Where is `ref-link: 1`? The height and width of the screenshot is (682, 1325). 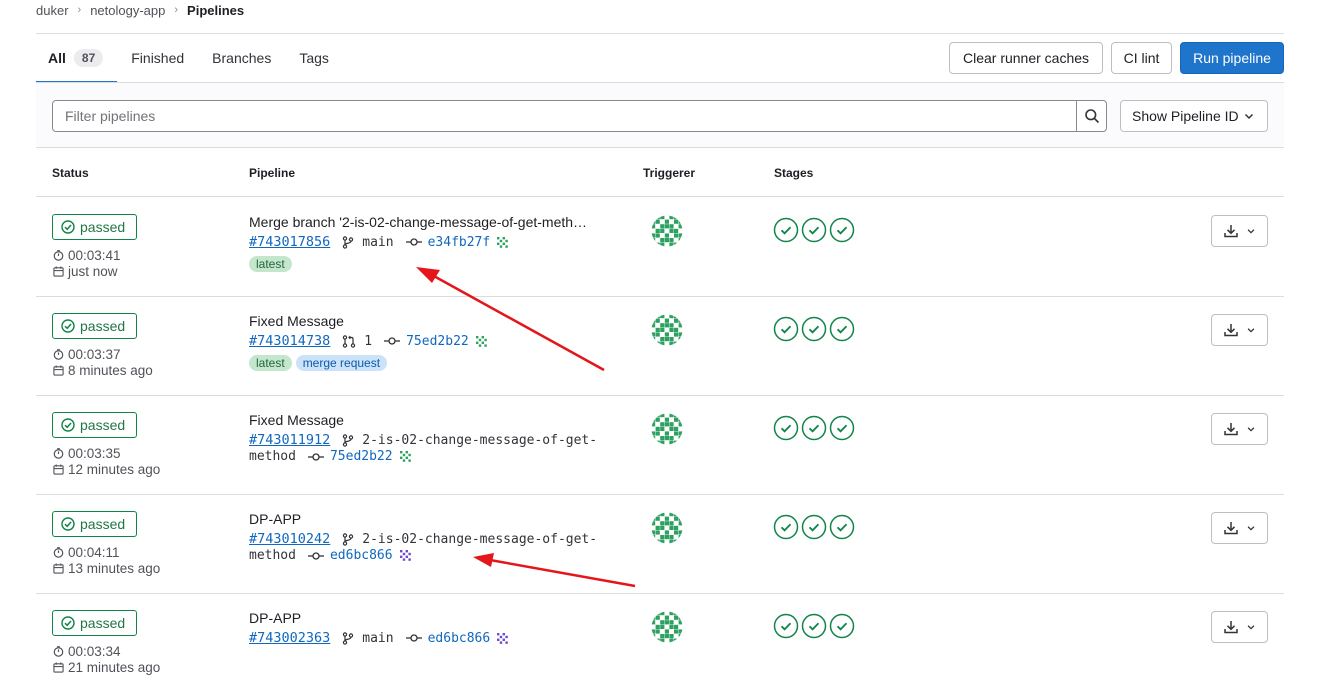
ref-link: 1 is located at coordinates (368, 341).